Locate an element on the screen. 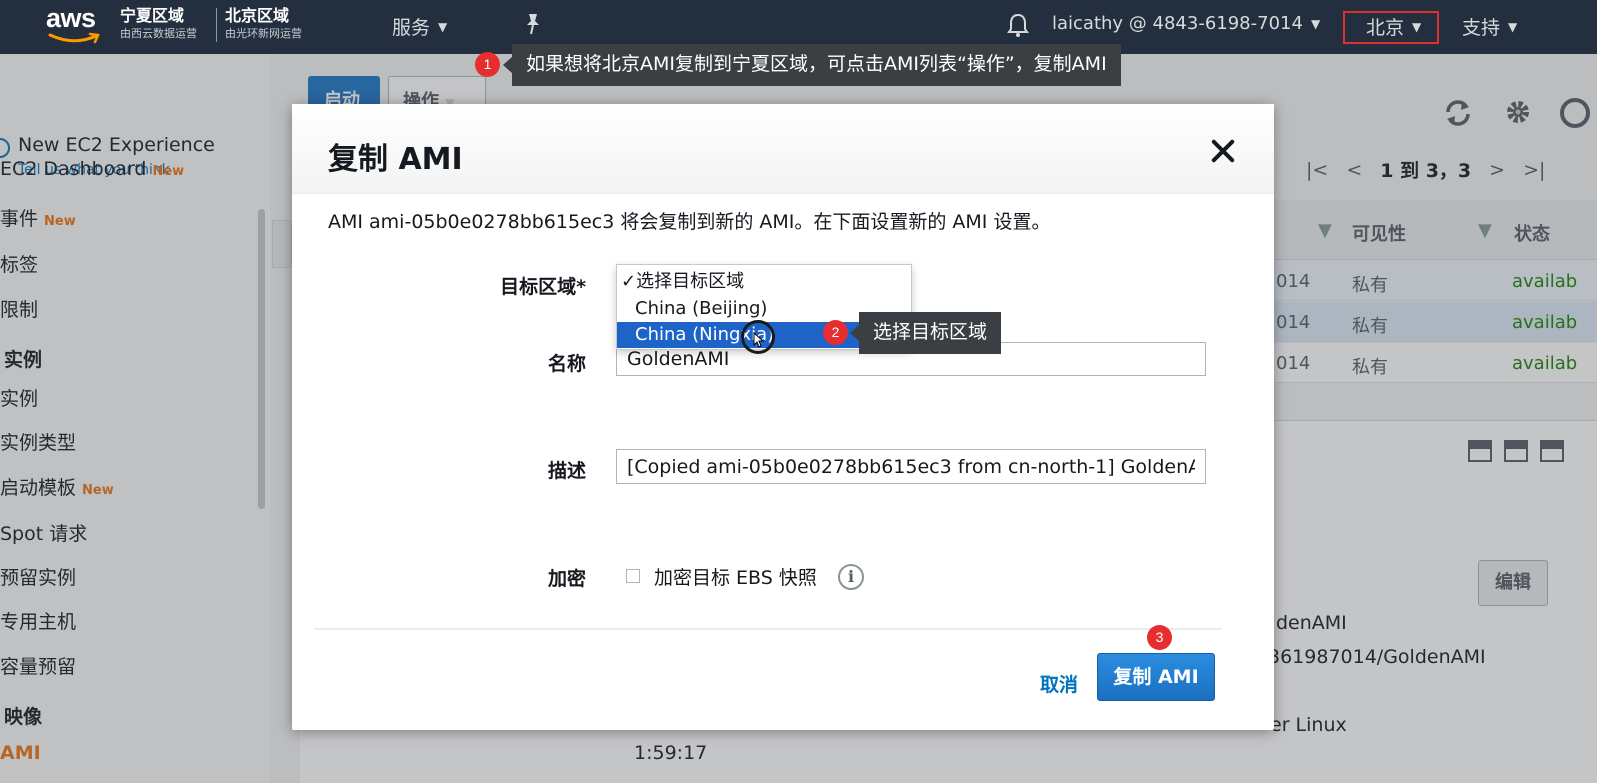  name-label: 名称 is located at coordinates (566, 364).